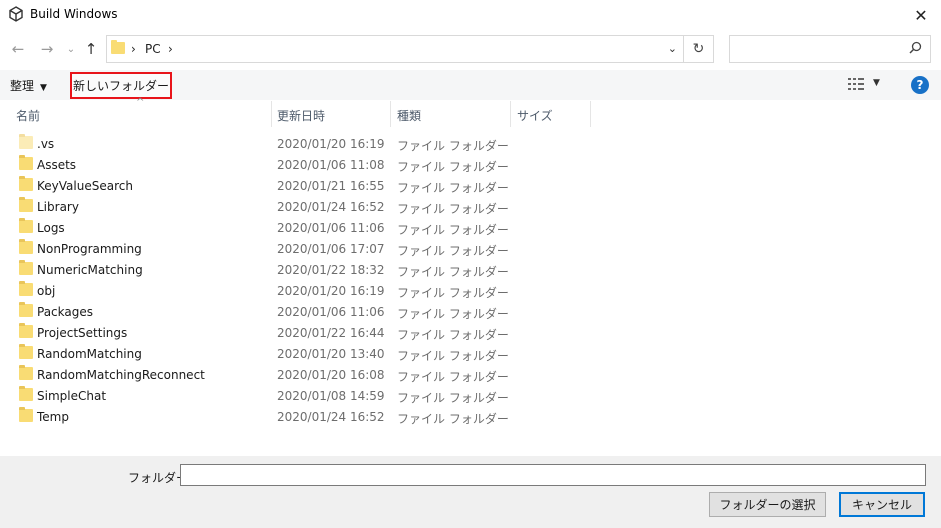 This screenshot has width=941, height=528. I want to click on file-row: Logs 2020/01/06 11:06 ファイル フォルダー, so click(470, 227).